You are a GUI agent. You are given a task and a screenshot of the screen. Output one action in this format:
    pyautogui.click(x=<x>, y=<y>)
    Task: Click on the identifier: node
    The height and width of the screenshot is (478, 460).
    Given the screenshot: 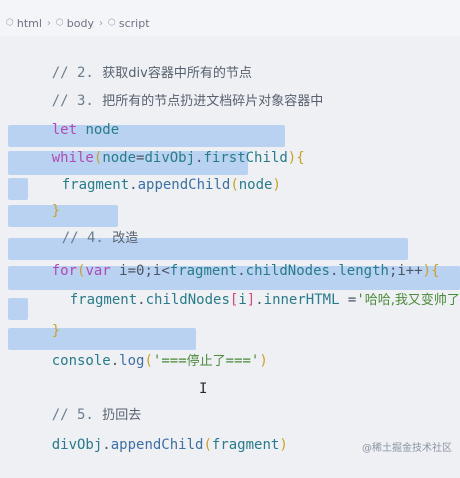 What is the action you would take?
    pyautogui.click(x=256, y=185)
    